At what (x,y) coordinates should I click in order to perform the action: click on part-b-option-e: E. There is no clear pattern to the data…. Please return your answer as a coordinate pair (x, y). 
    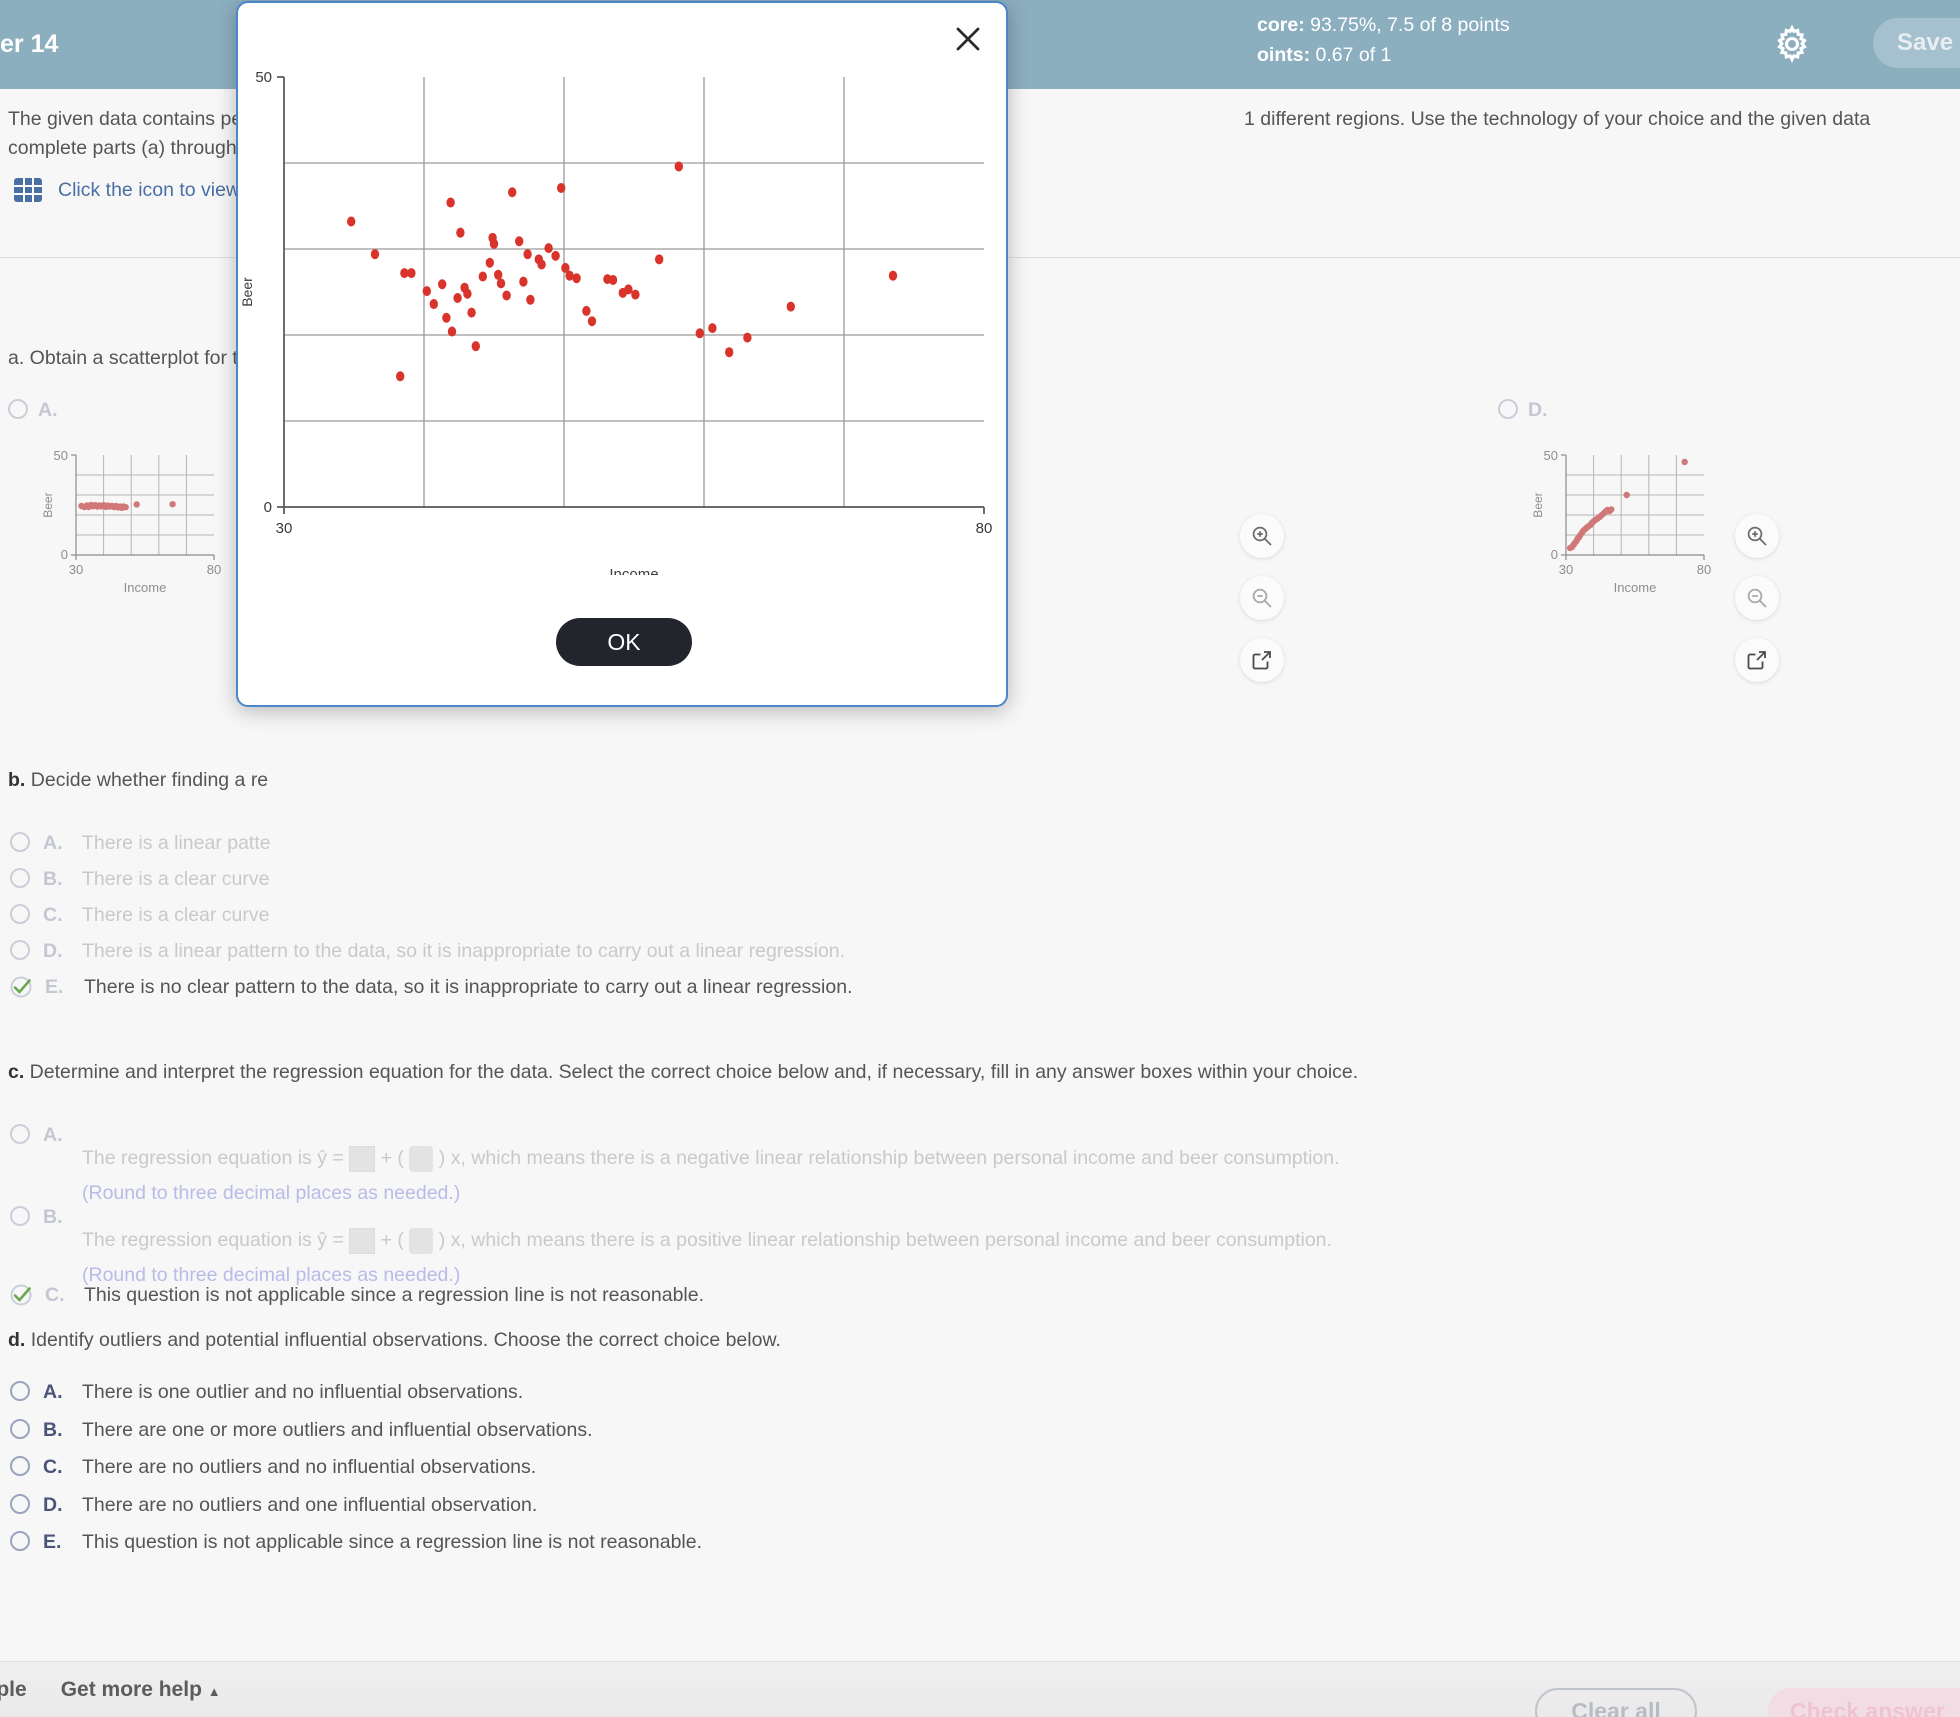
    Looking at the image, I should click on (431, 987).